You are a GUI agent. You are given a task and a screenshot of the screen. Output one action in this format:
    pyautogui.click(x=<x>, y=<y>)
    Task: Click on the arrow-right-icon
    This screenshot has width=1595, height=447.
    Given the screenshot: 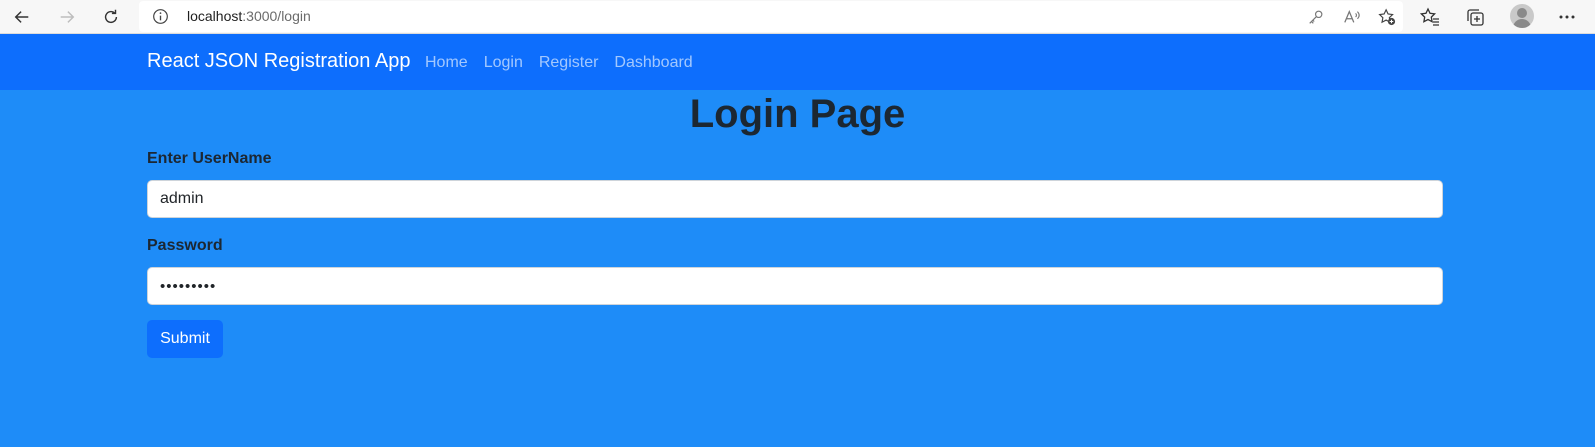 What is the action you would take?
    pyautogui.click(x=67, y=17)
    